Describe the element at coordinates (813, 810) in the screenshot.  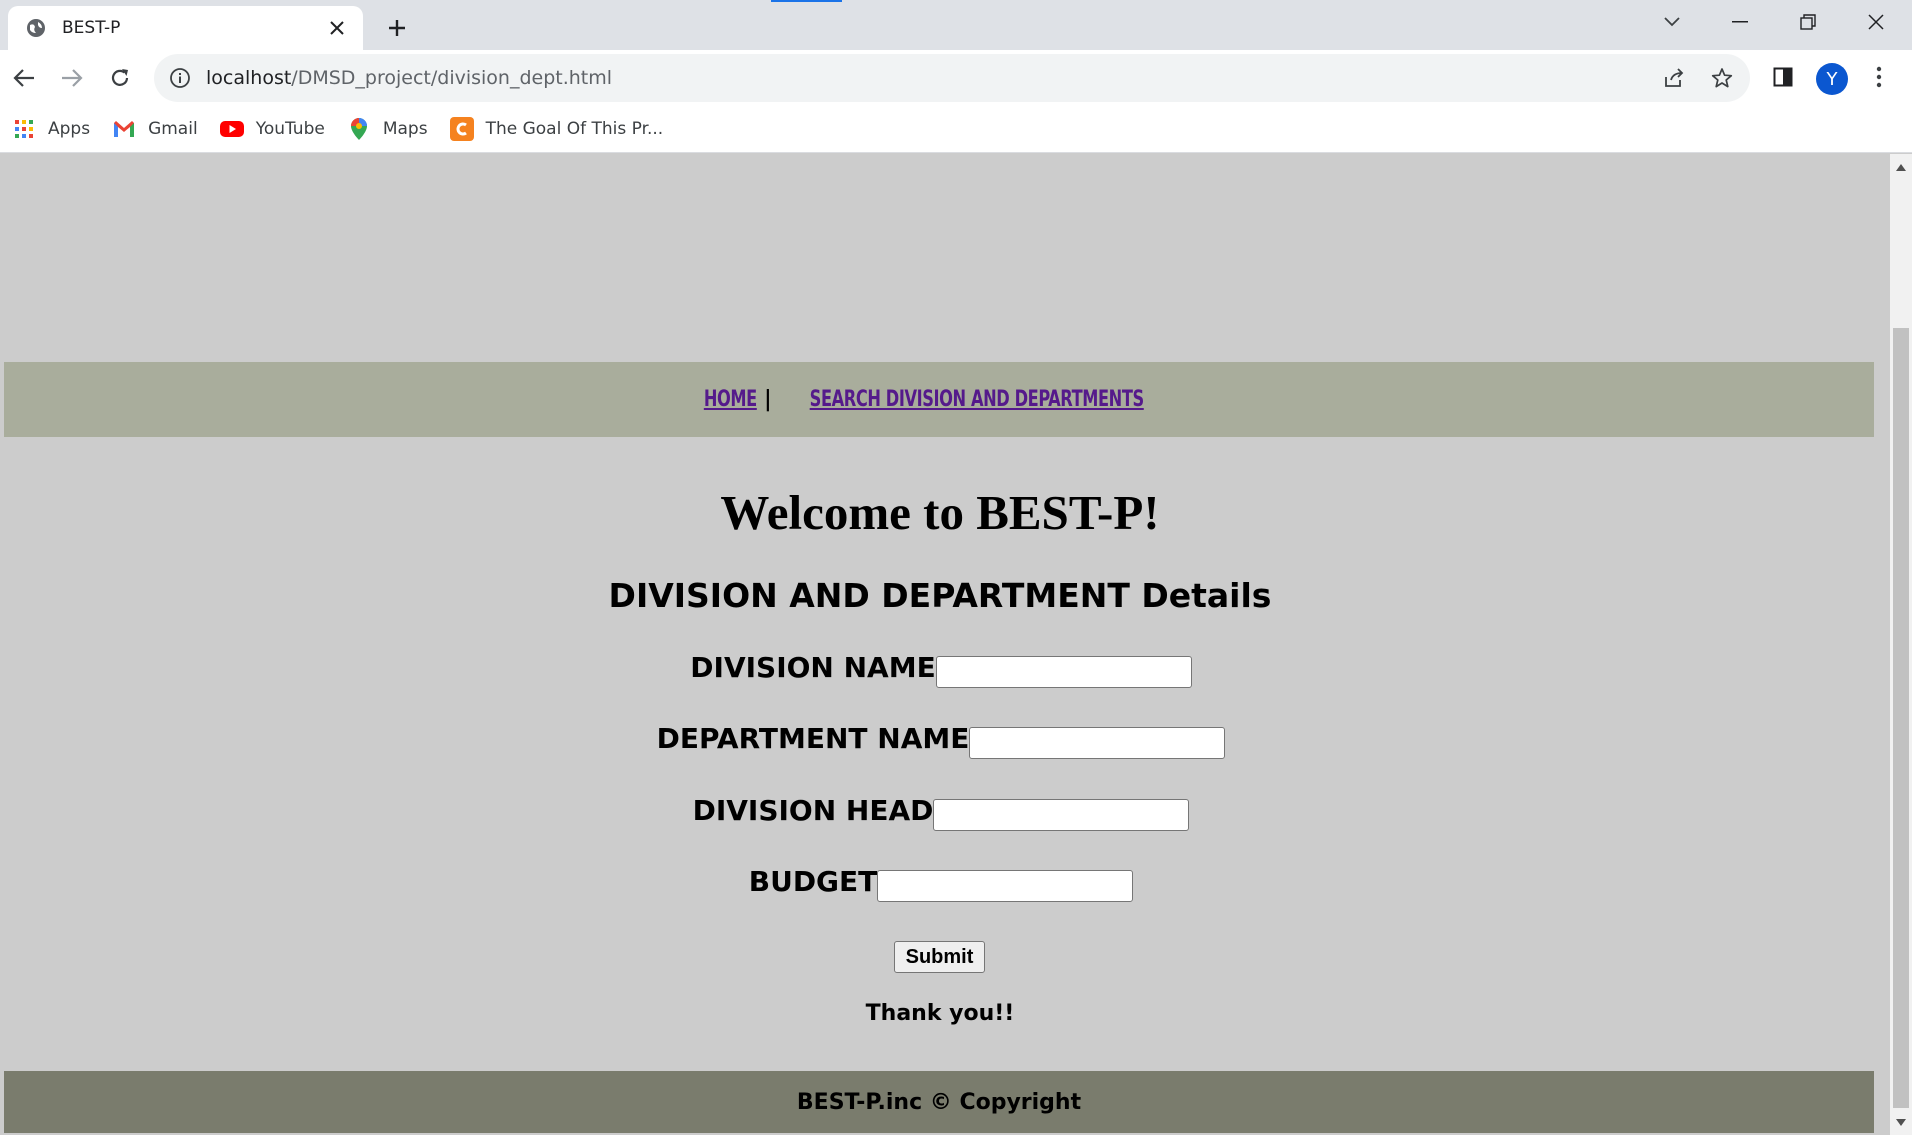
I see `division-head-label: DIVISION HEAD` at that location.